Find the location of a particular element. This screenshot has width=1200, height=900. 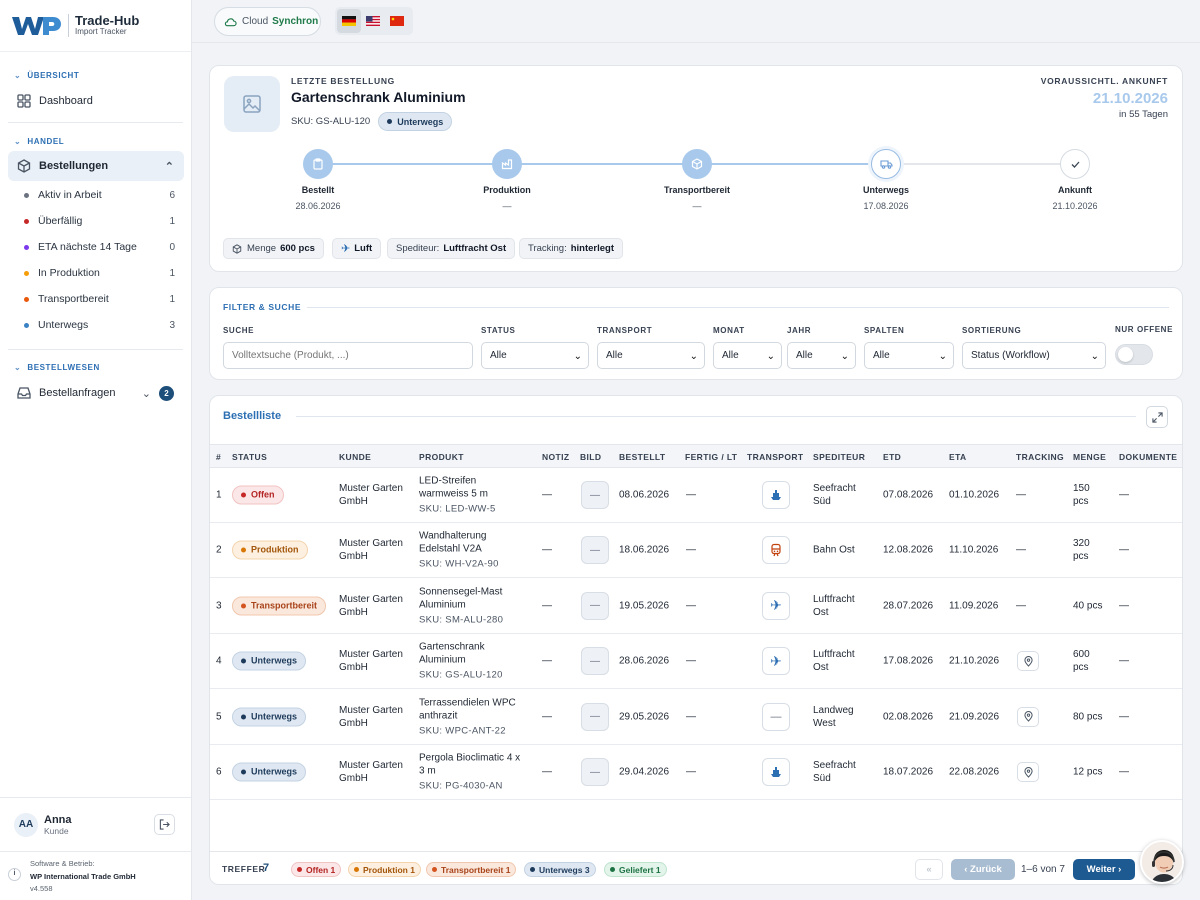

flag-cn-icon is located at coordinates (397, 21).